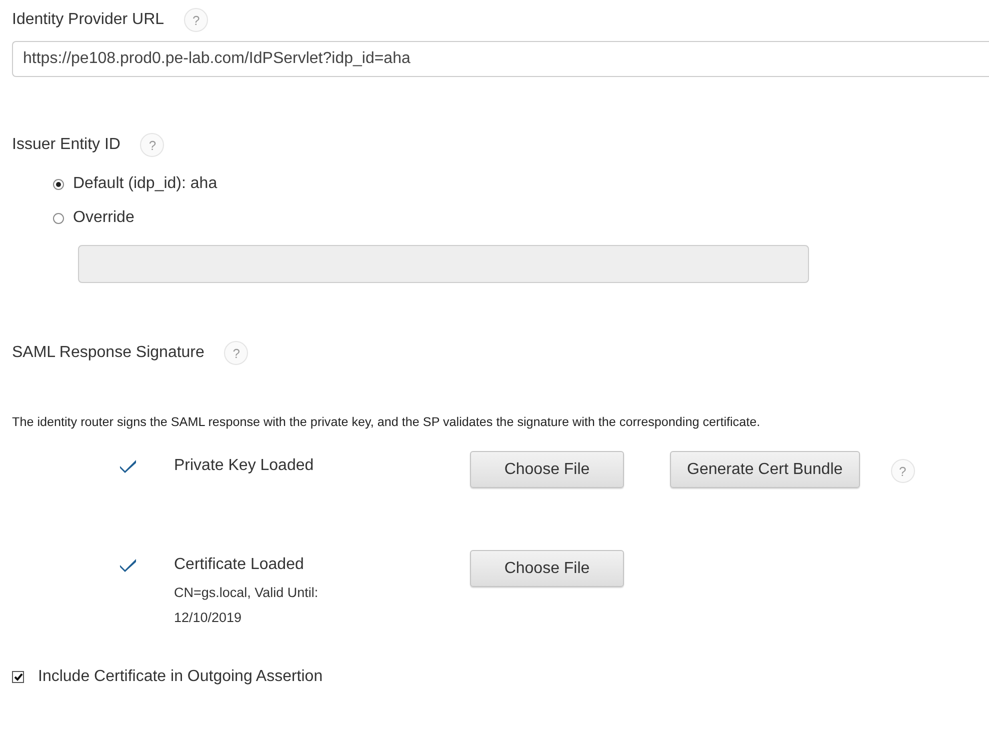 This screenshot has width=989, height=729. I want to click on description-text: The identity router signs the SAML response with the private key, and the SP validates the signature with the corresponding certificate., so click(387, 422).